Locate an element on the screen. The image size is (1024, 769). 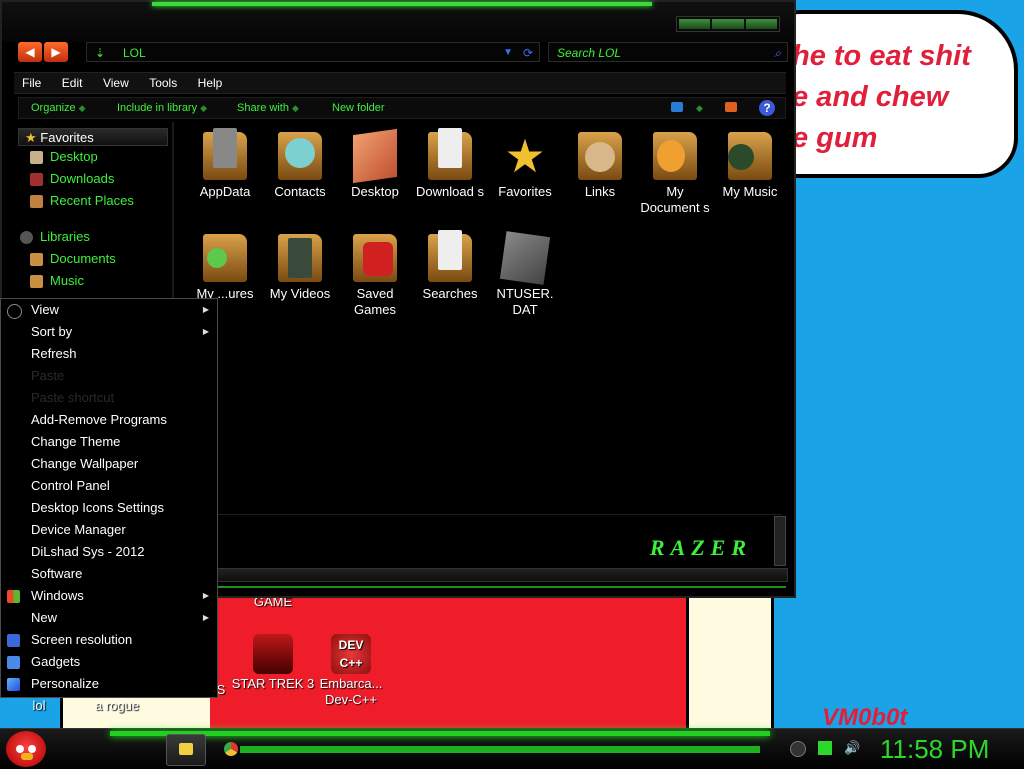
menu-item-device-manager: Device Manager is located at coordinates (109, 530).